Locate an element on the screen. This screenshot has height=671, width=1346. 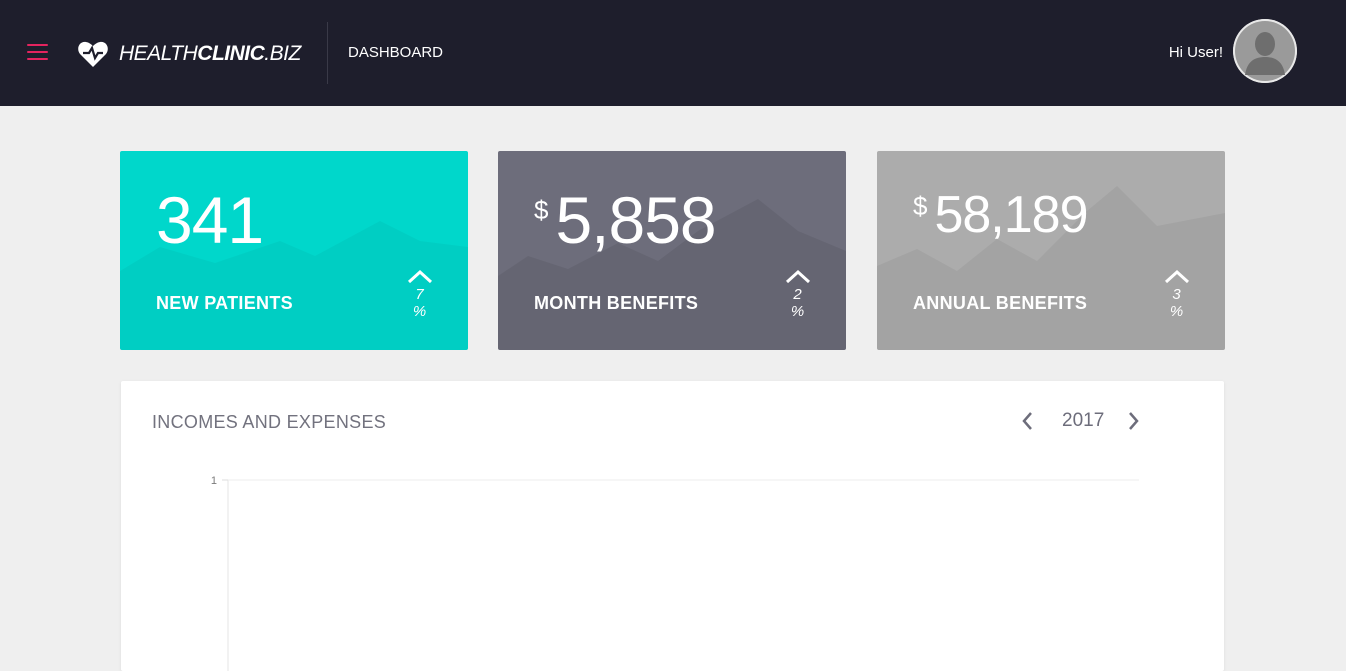
user-silhouette-icon is located at coordinates (1265, 51).